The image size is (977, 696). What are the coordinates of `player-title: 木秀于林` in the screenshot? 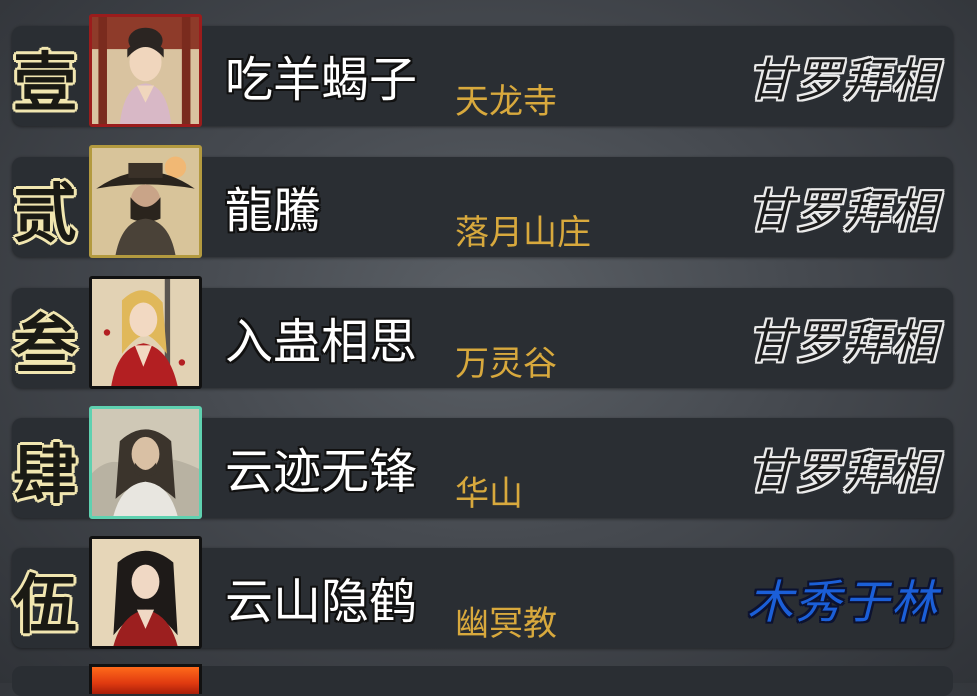 It's located at (843, 602).